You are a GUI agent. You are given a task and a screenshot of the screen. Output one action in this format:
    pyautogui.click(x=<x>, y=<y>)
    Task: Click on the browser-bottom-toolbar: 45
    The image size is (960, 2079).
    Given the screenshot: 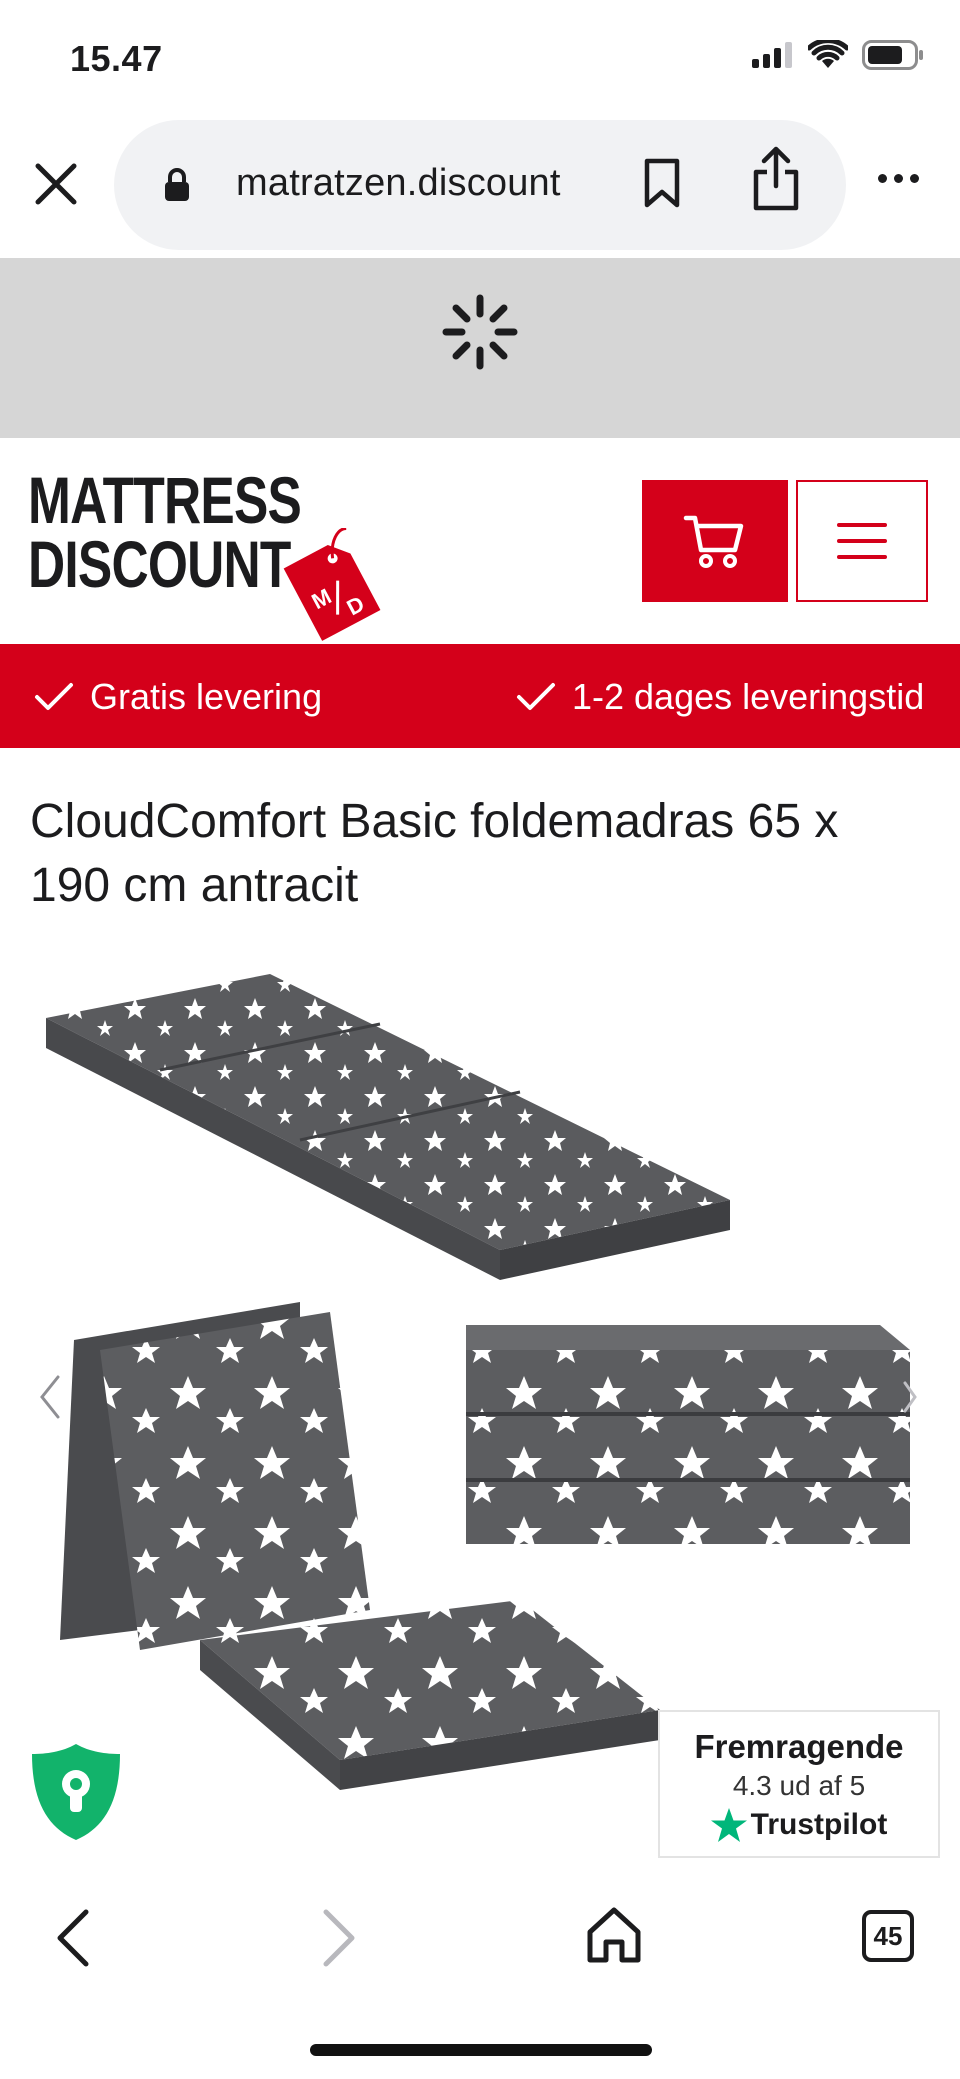 What is the action you would take?
    pyautogui.click(x=480, y=1977)
    